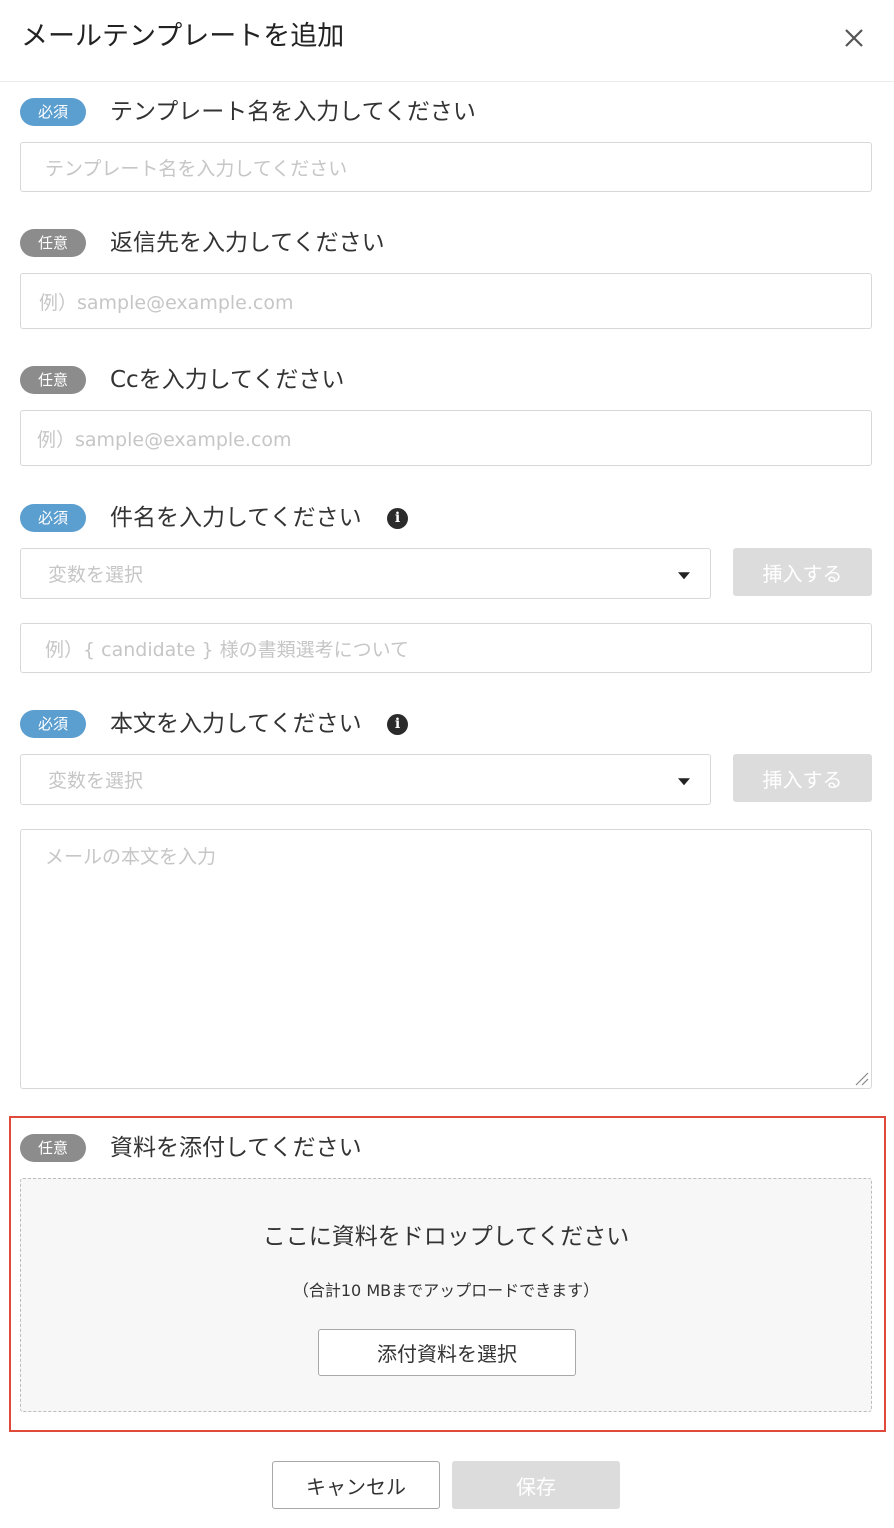  Describe the element at coordinates (96, 781) in the screenshot. I see `body-variable-placeholder: 変数を選択` at that location.